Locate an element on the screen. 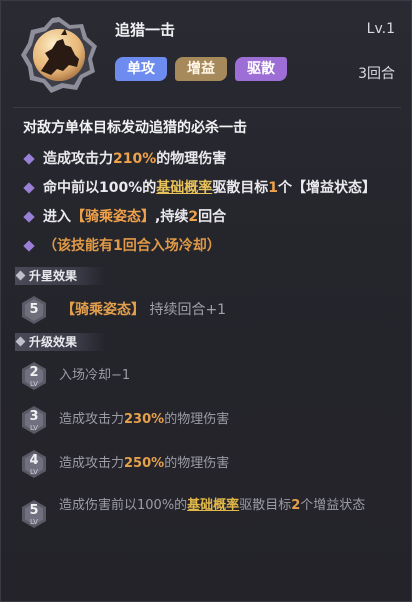  skill-name: 追猎一击 is located at coordinates (145, 30).